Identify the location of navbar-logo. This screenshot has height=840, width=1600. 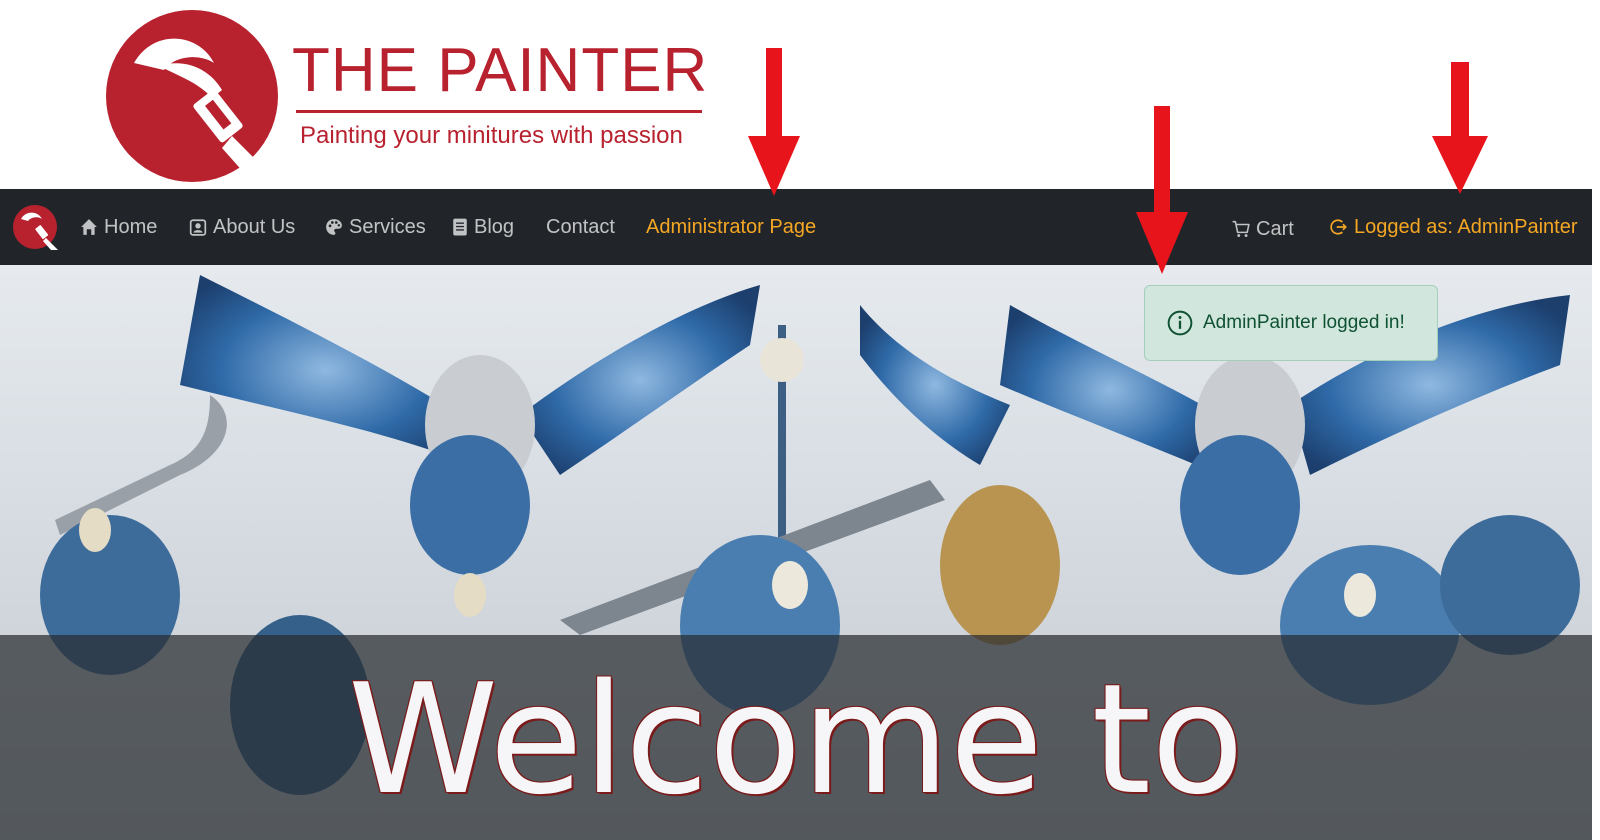
(35, 227).